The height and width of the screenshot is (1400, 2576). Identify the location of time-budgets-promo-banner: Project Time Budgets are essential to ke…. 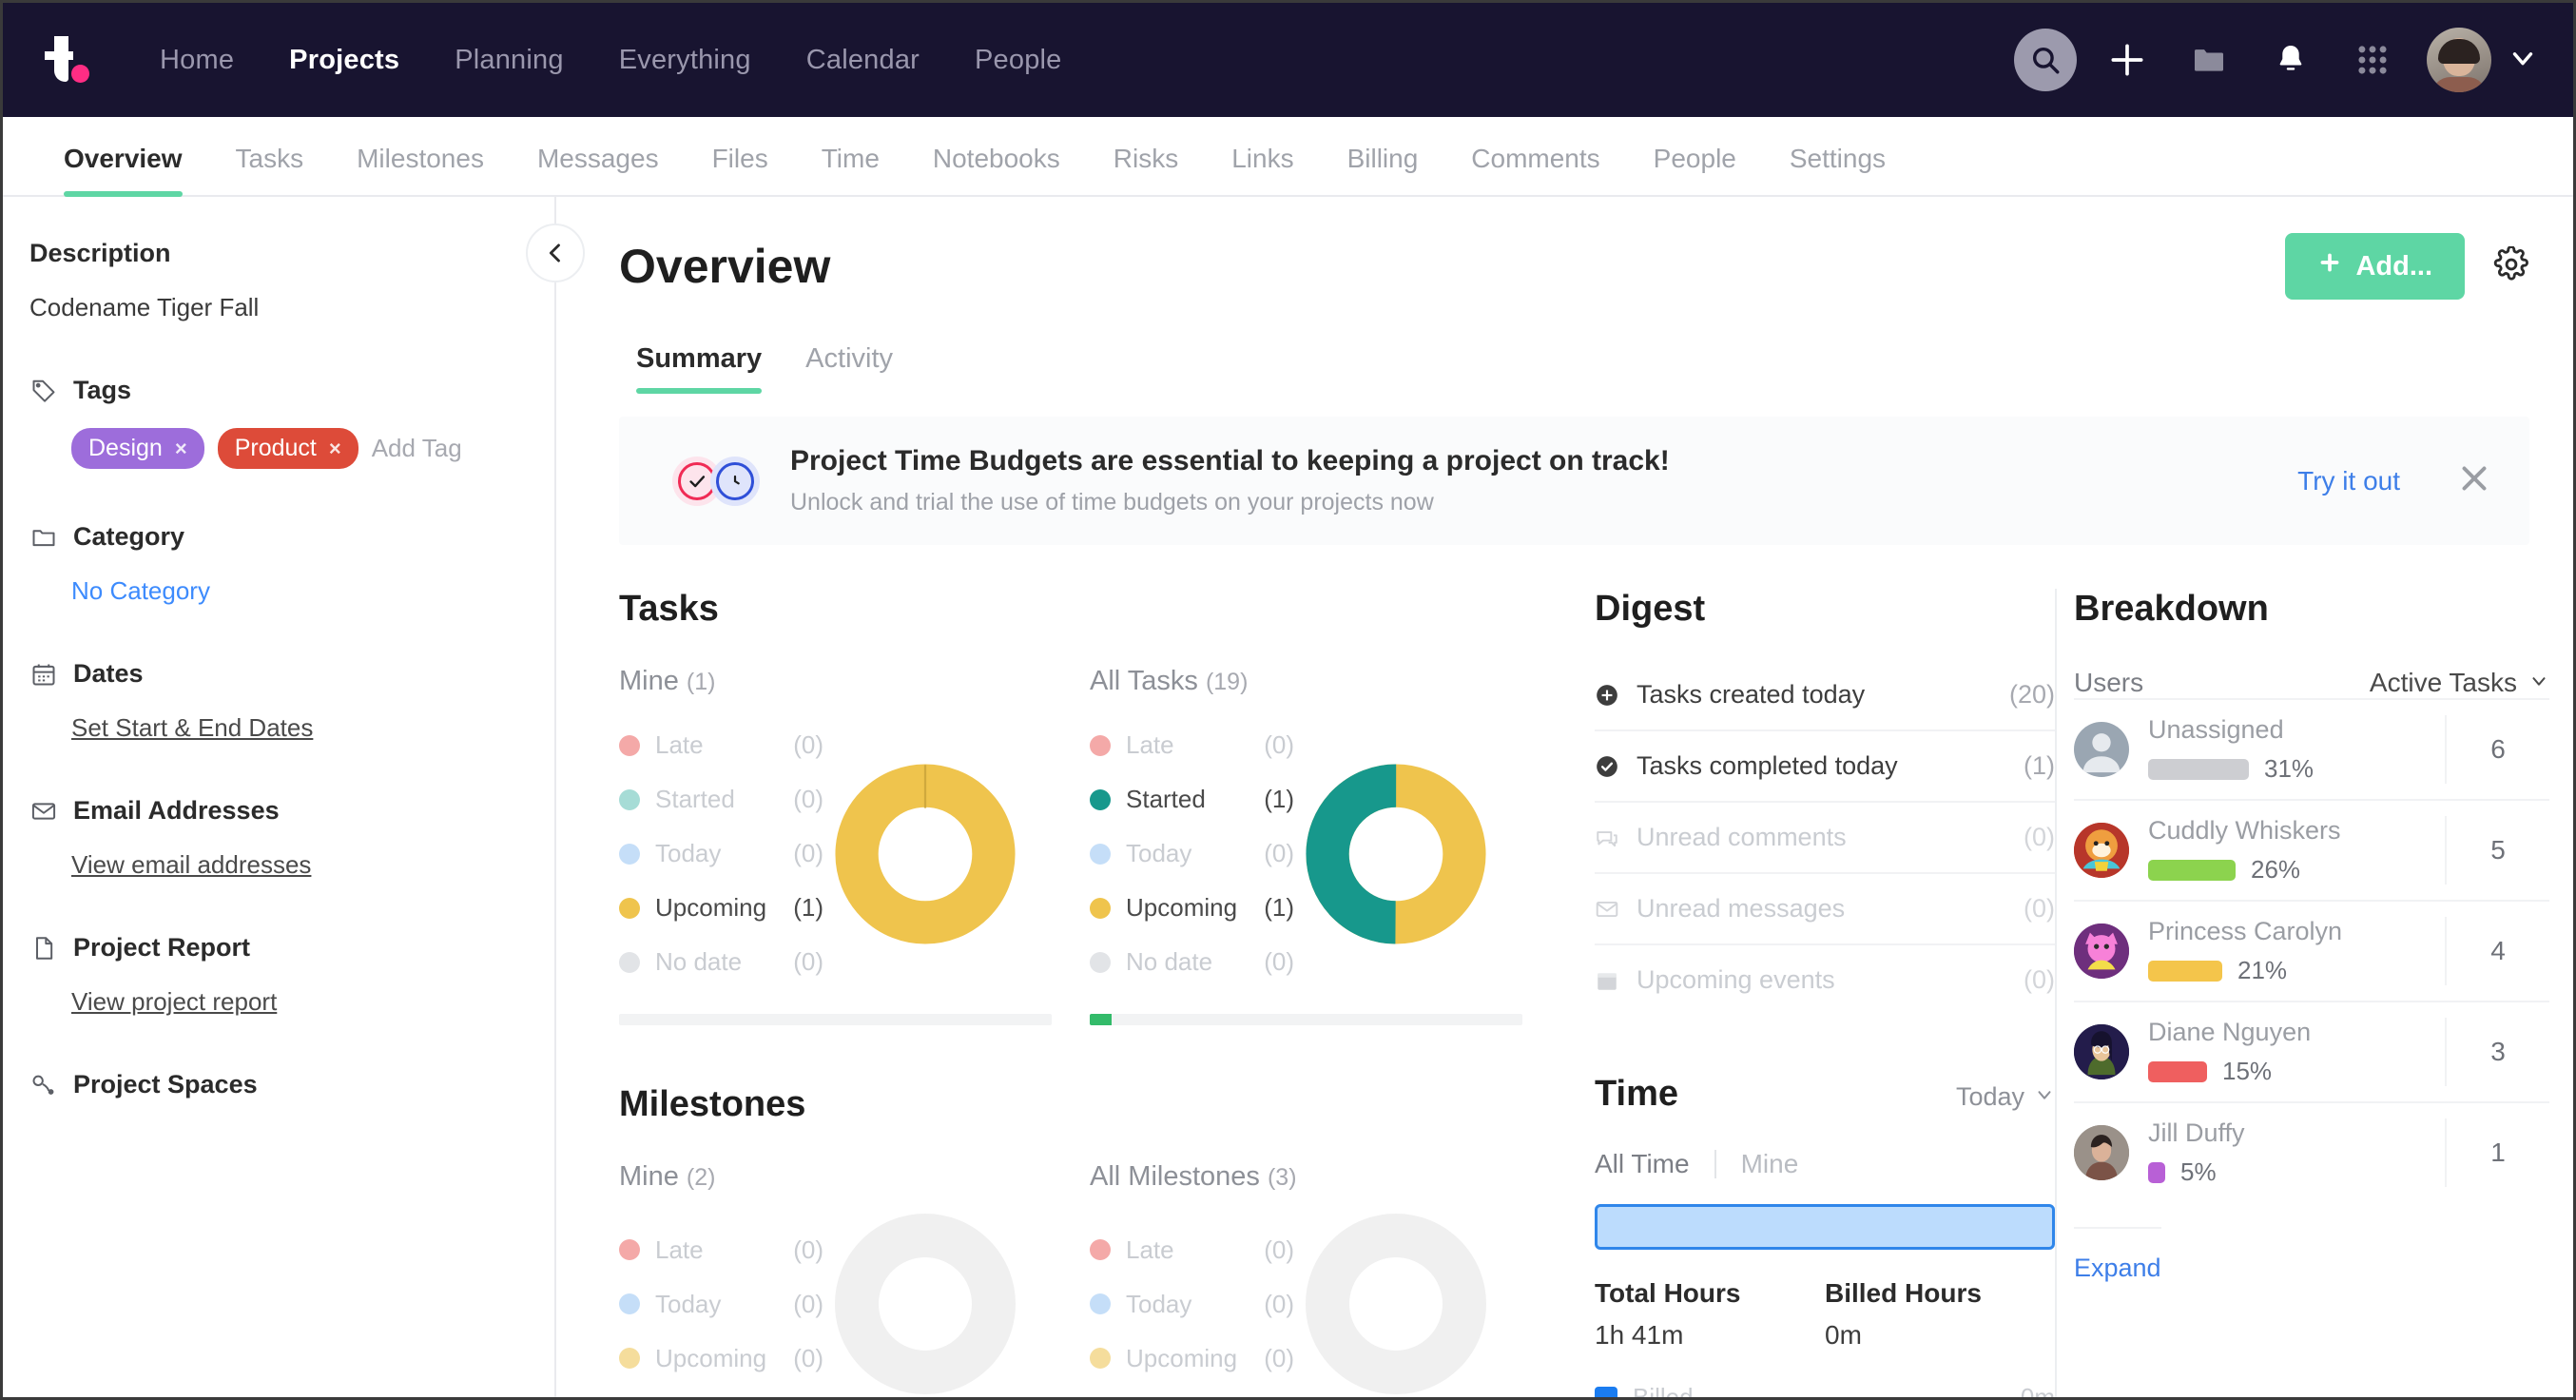
(1574, 481).